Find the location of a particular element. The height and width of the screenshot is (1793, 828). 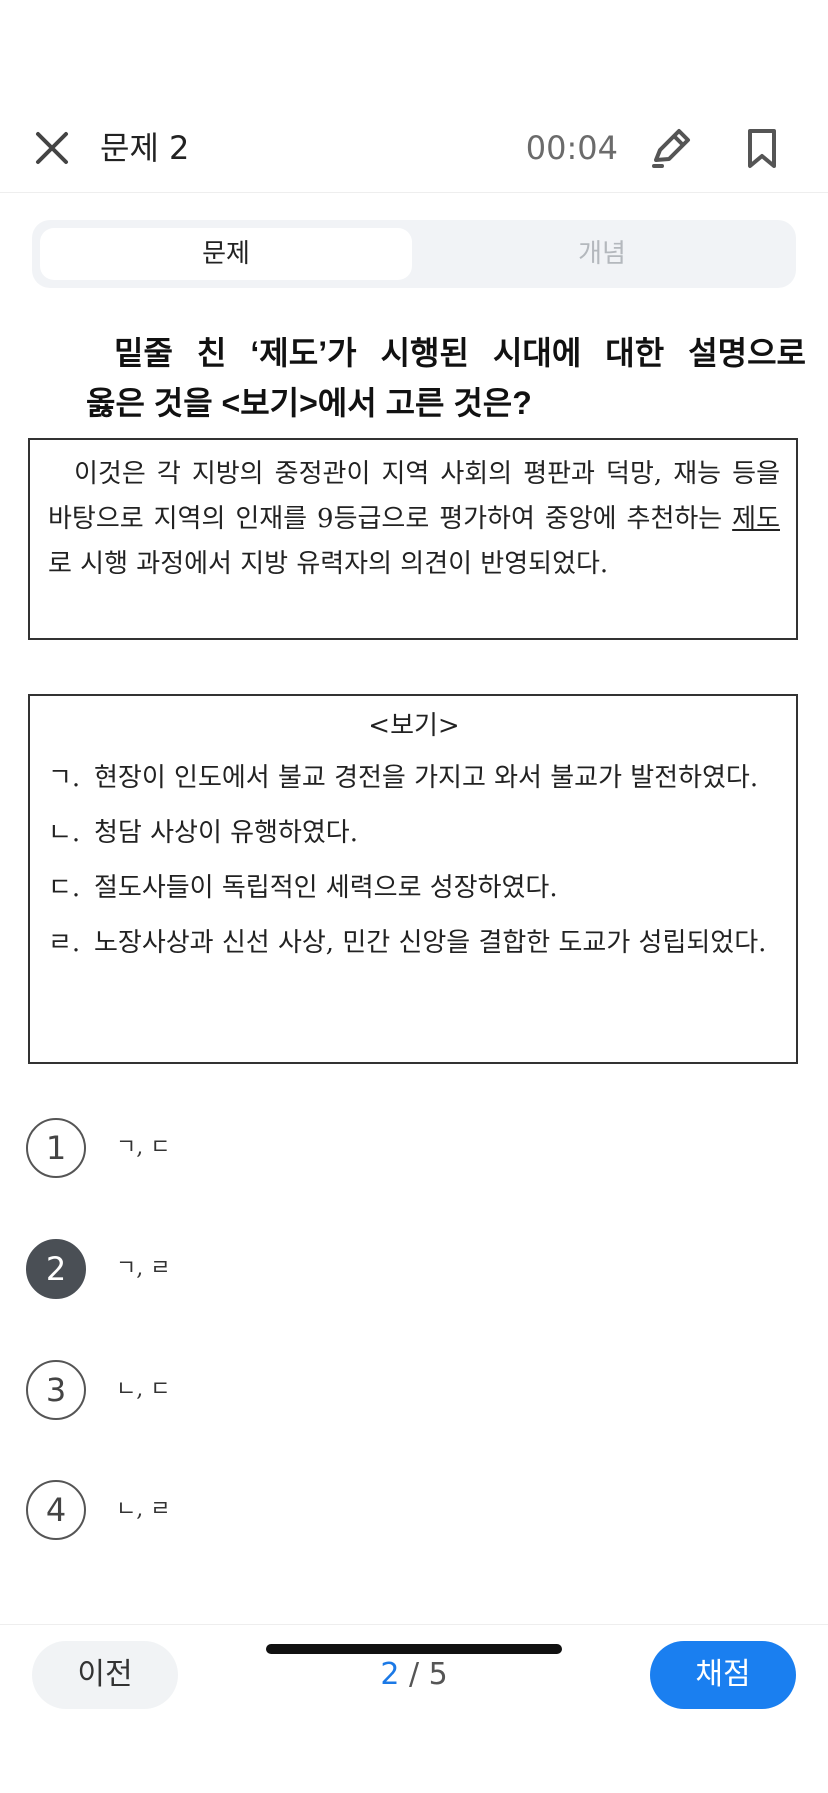

bogi-item: ㄴ. 청담 사상이 유행하였다. is located at coordinates (414, 833).